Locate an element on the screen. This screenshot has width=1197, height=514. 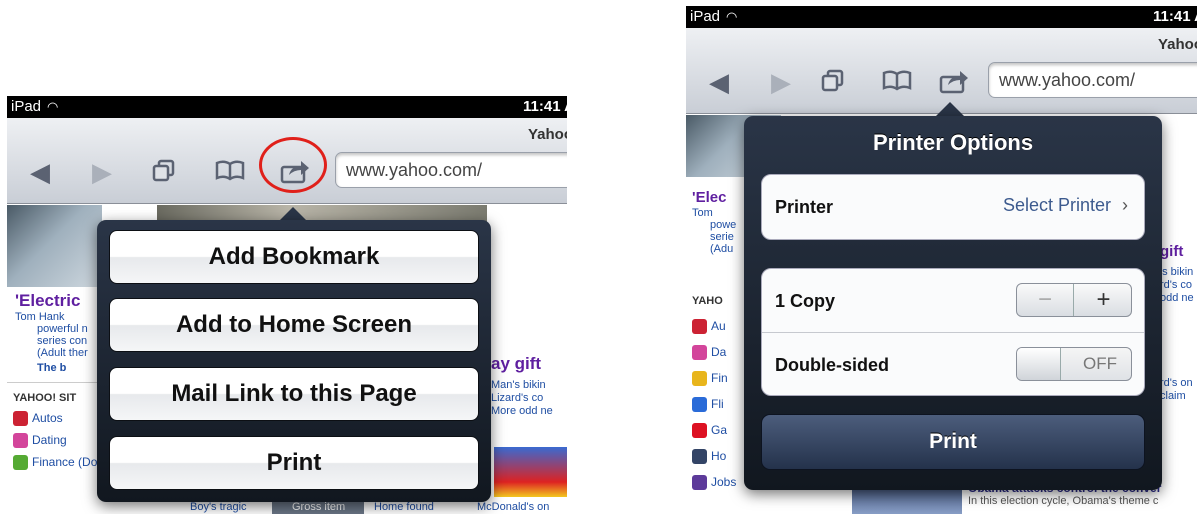
site-item: Ga is located at coordinates (709, 431).